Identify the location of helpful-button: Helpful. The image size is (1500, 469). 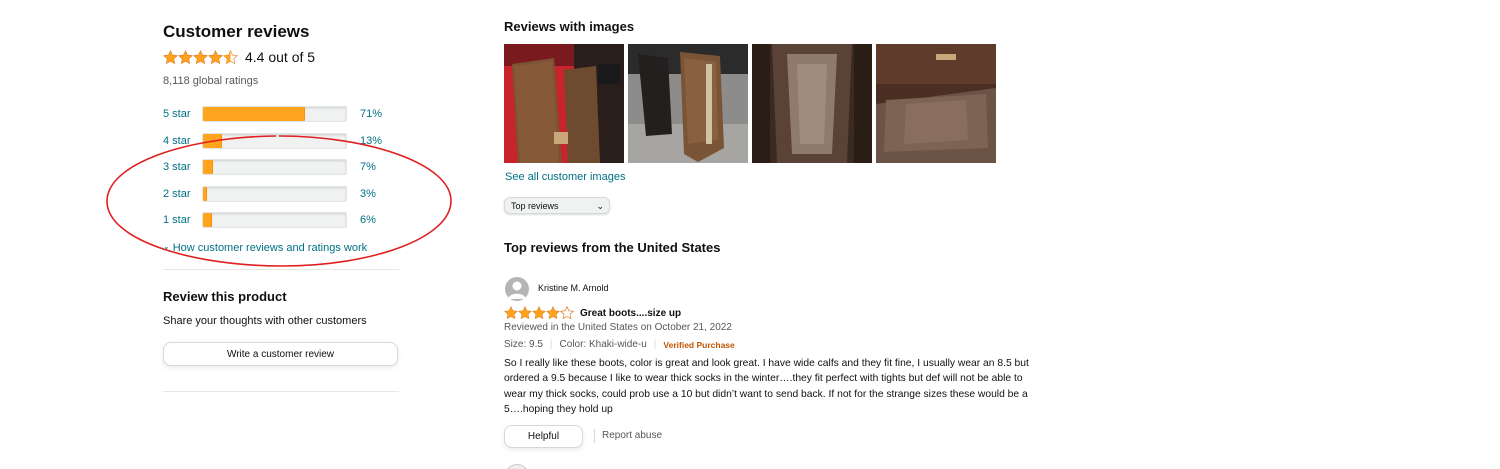
(543, 436).